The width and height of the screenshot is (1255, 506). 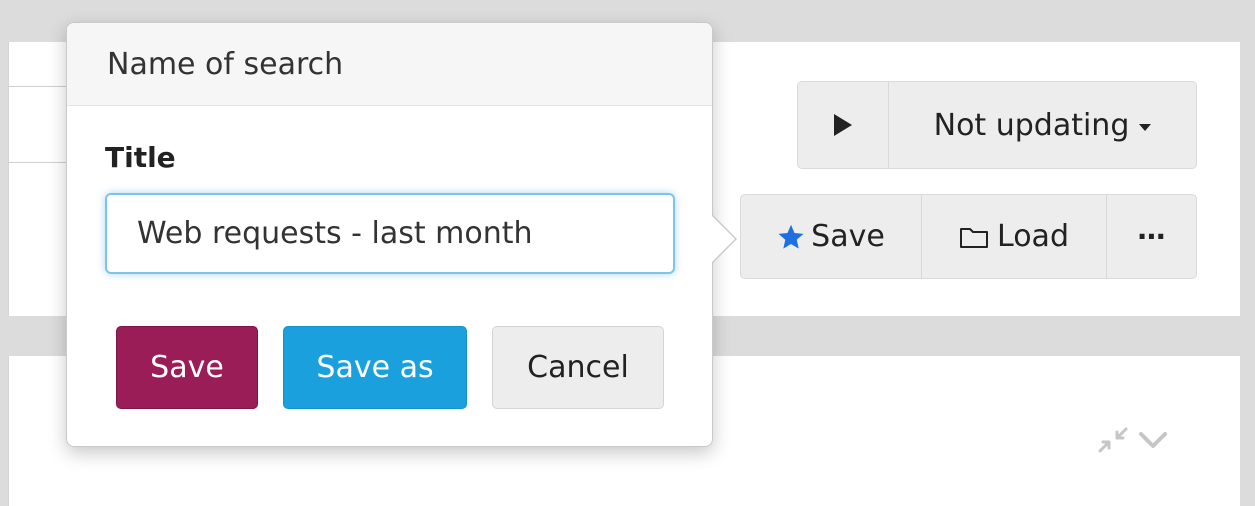 I want to click on save-search-button: Save, so click(x=831, y=236).